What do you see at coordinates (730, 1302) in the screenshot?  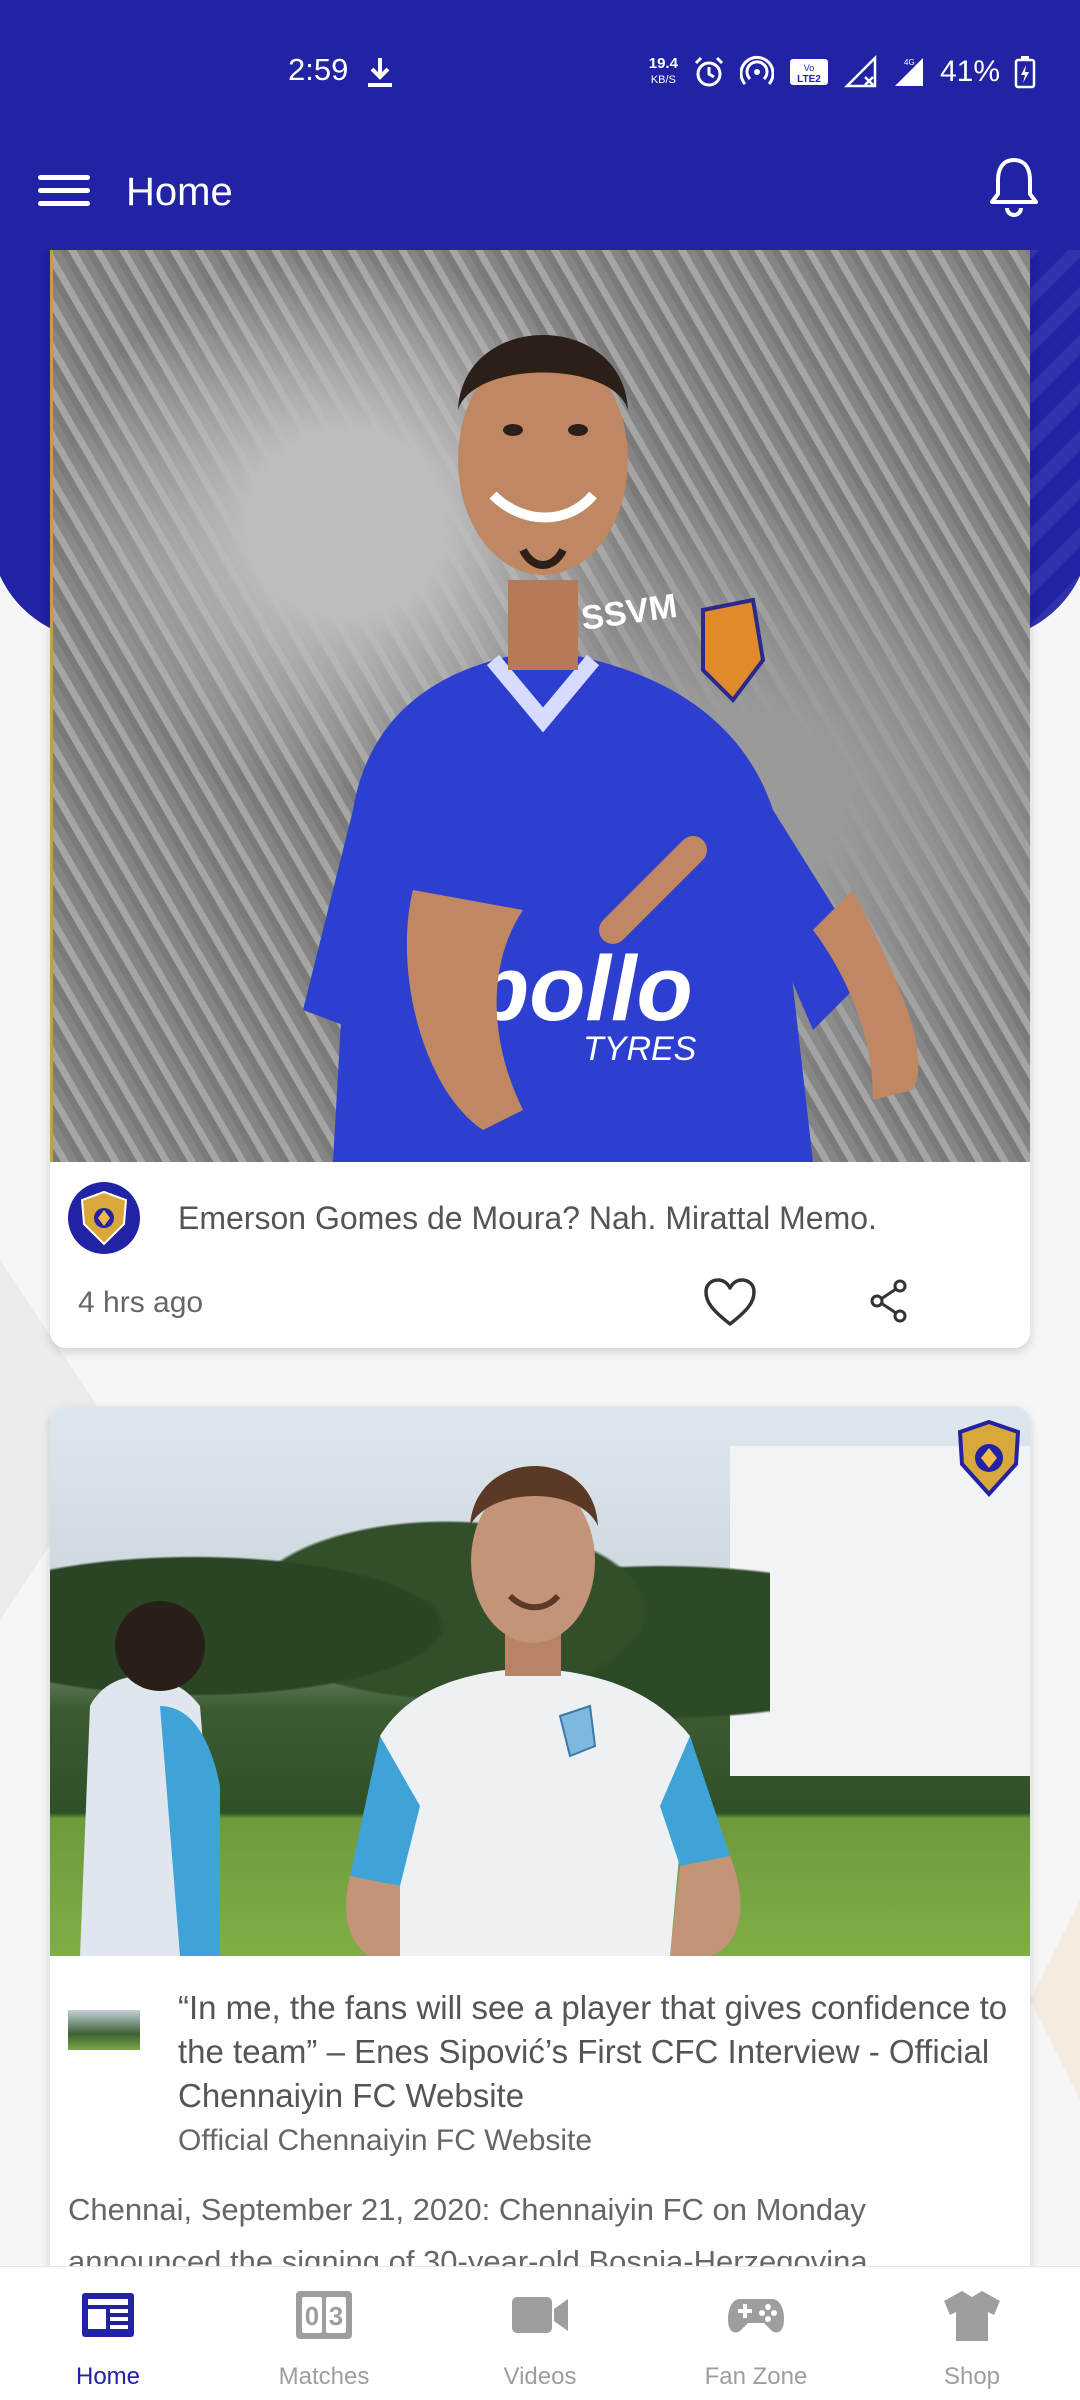 I see `like-heart-icon` at bounding box center [730, 1302].